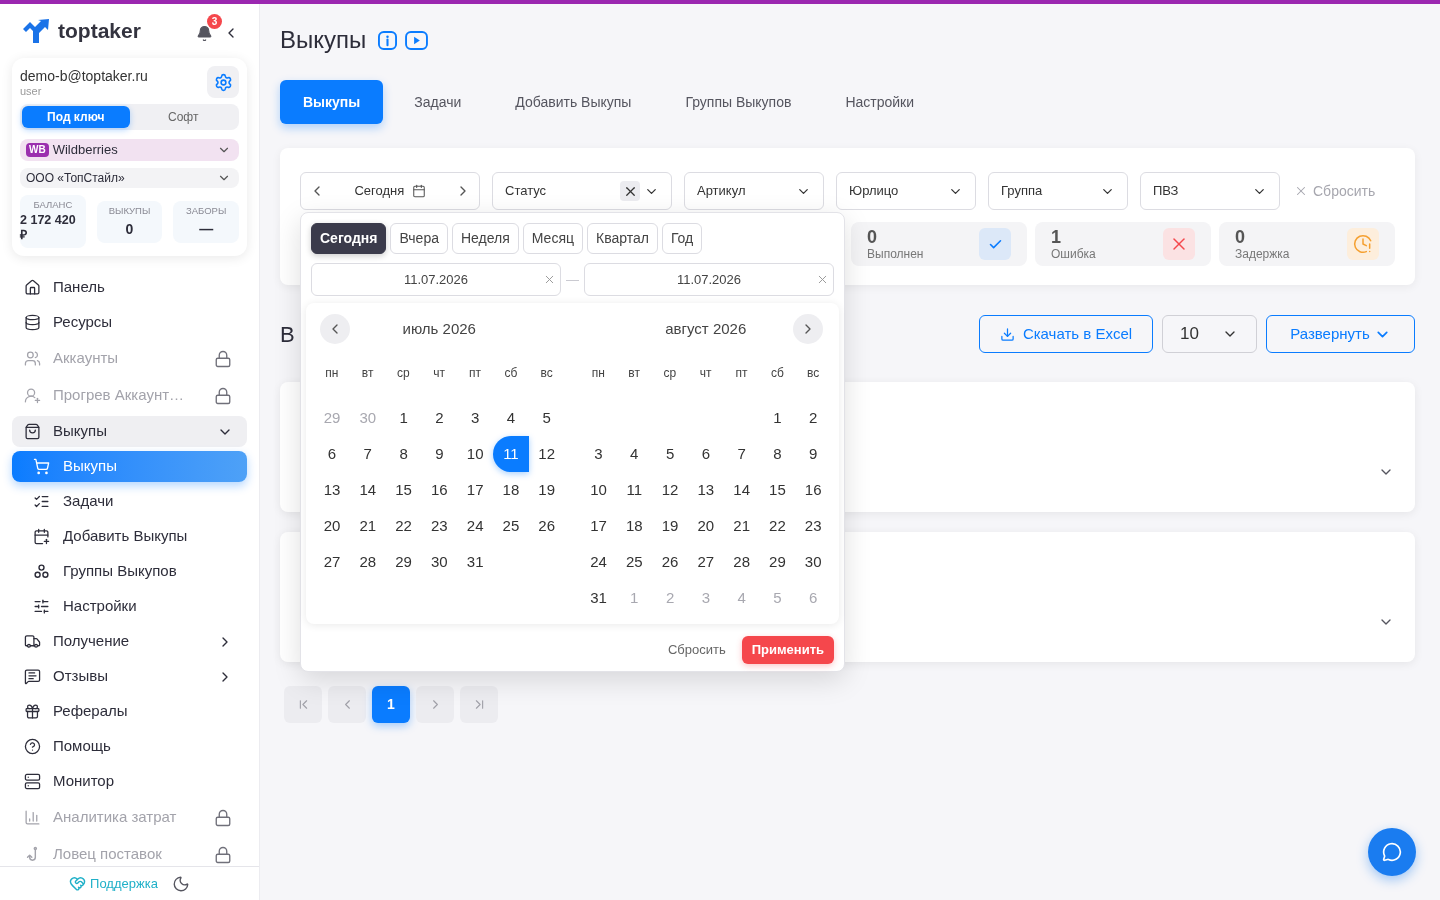 This screenshot has width=1440, height=900. Describe the element at coordinates (1209, 334) in the screenshot. I see `page-size-select: 10` at that location.